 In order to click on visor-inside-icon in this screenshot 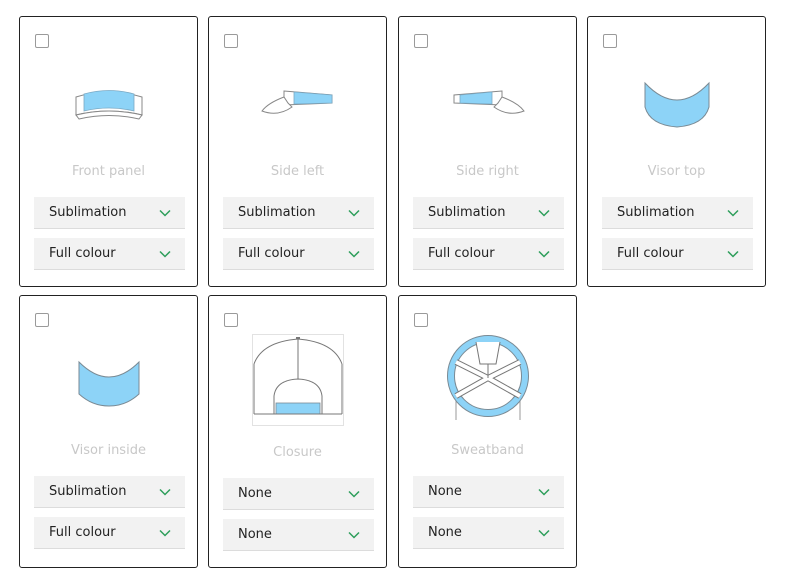, I will do `click(108, 383)`.